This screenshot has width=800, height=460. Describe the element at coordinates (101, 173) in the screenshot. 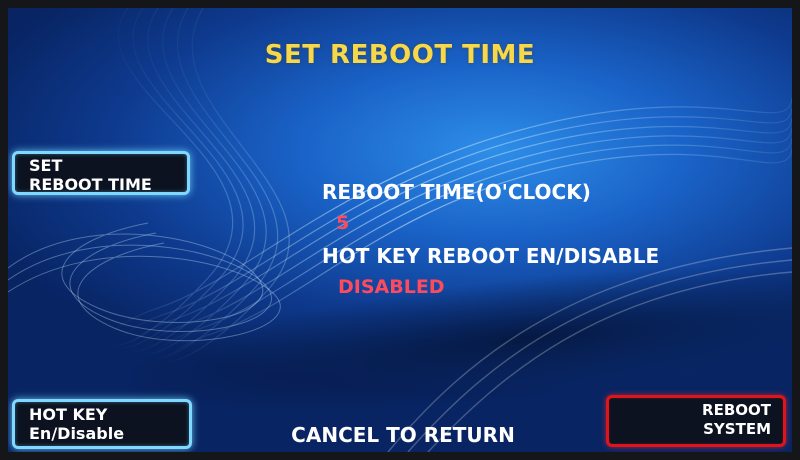

I see `set-reboot-time-button: SET REBOOT TIME` at that location.